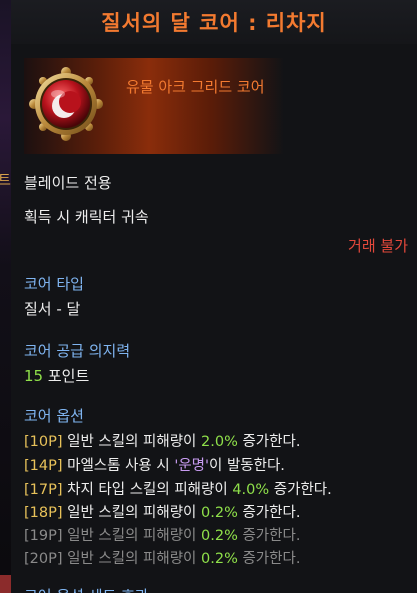  I want to click on core-option-row: [19P] 일반 스킬의 피해량이 0.2% 증가한다., so click(162, 534).